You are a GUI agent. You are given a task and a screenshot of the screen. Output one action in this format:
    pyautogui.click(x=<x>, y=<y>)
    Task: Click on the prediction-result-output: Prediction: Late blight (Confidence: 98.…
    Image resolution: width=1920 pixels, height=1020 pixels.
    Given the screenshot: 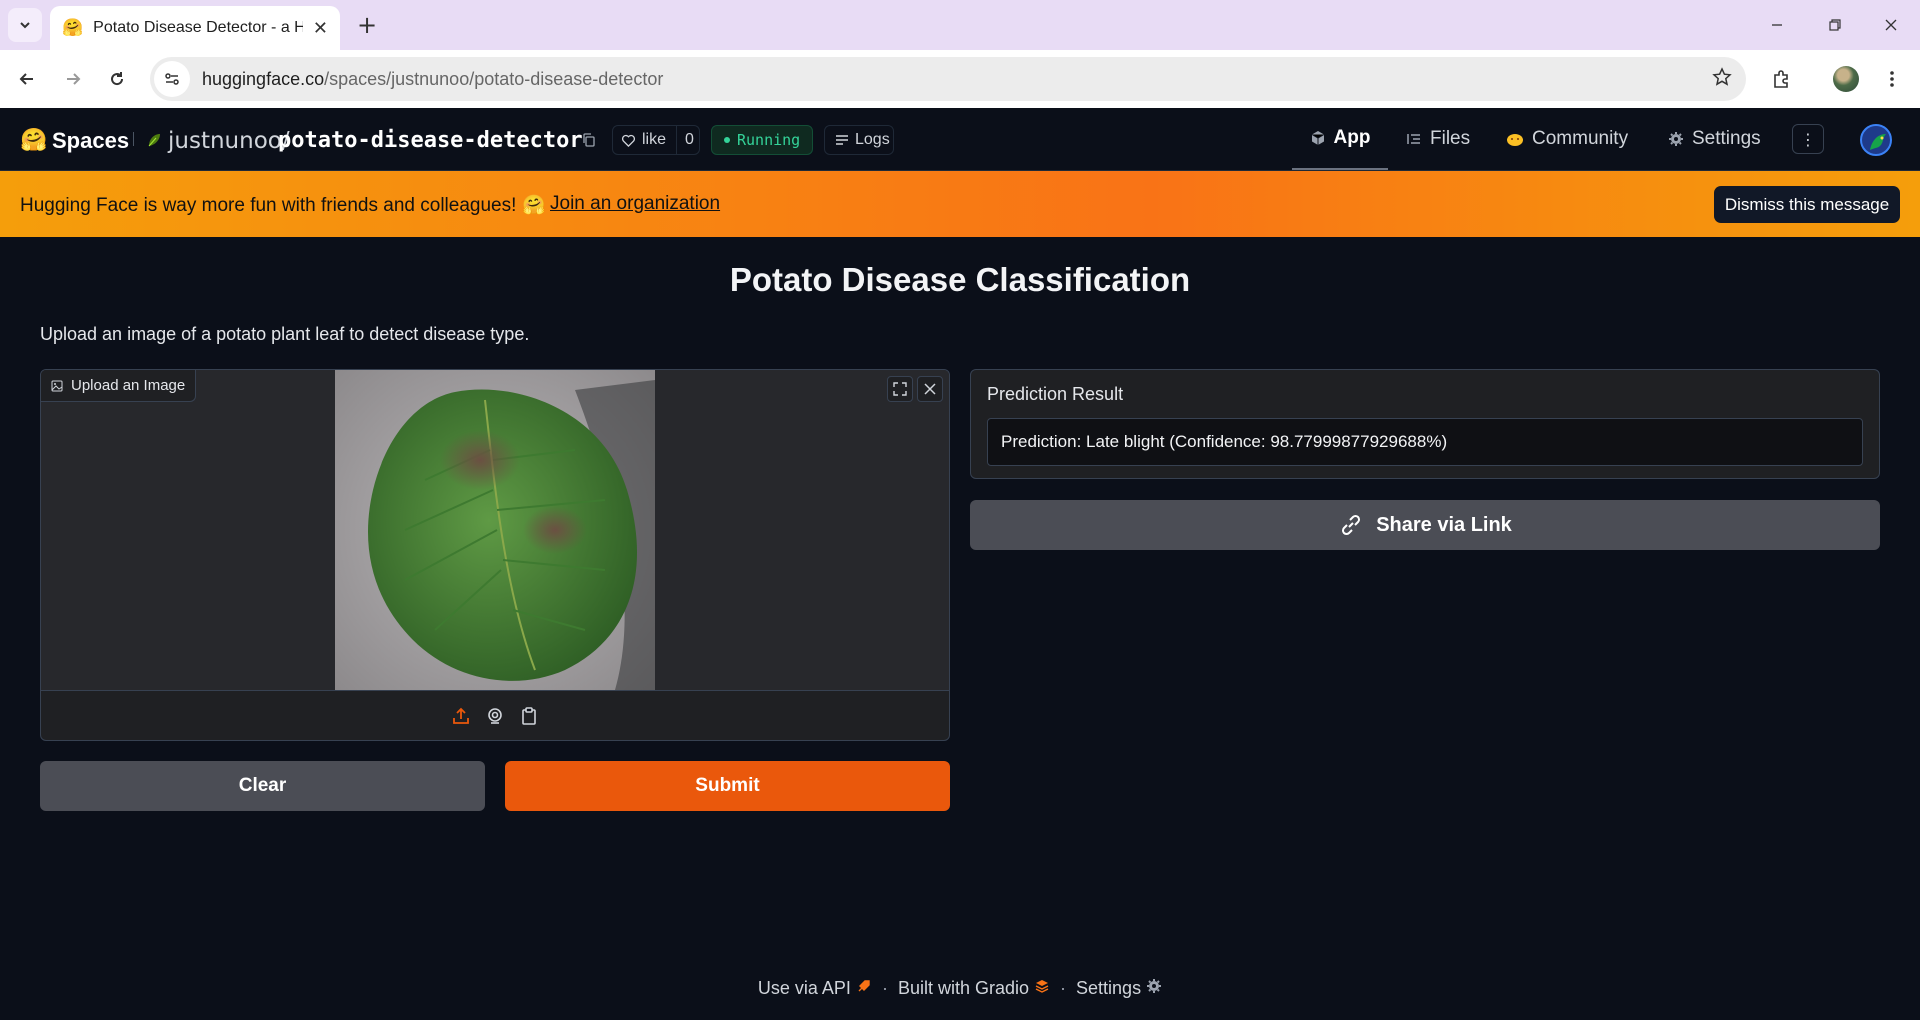 What is the action you would take?
    pyautogui.click(x=1425, y=442)
    